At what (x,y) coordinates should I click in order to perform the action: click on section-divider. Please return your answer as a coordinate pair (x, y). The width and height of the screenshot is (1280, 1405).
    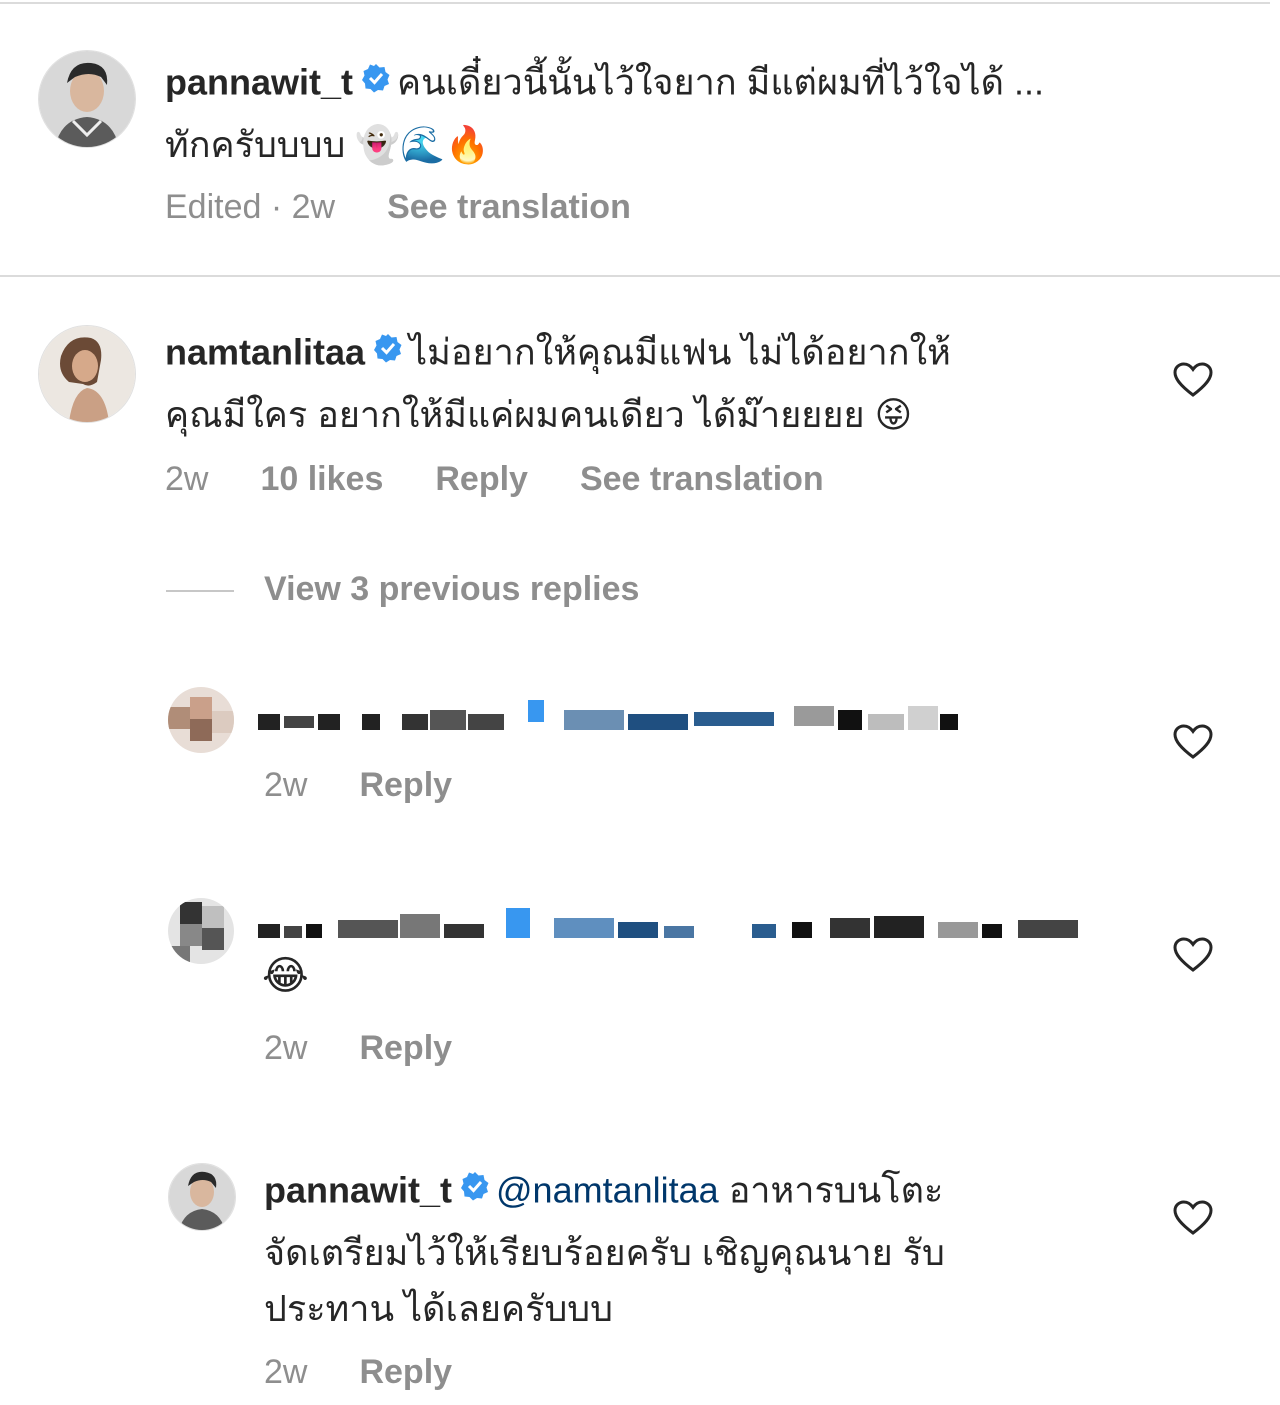
    Looking at the image, I should click on (640, 276).